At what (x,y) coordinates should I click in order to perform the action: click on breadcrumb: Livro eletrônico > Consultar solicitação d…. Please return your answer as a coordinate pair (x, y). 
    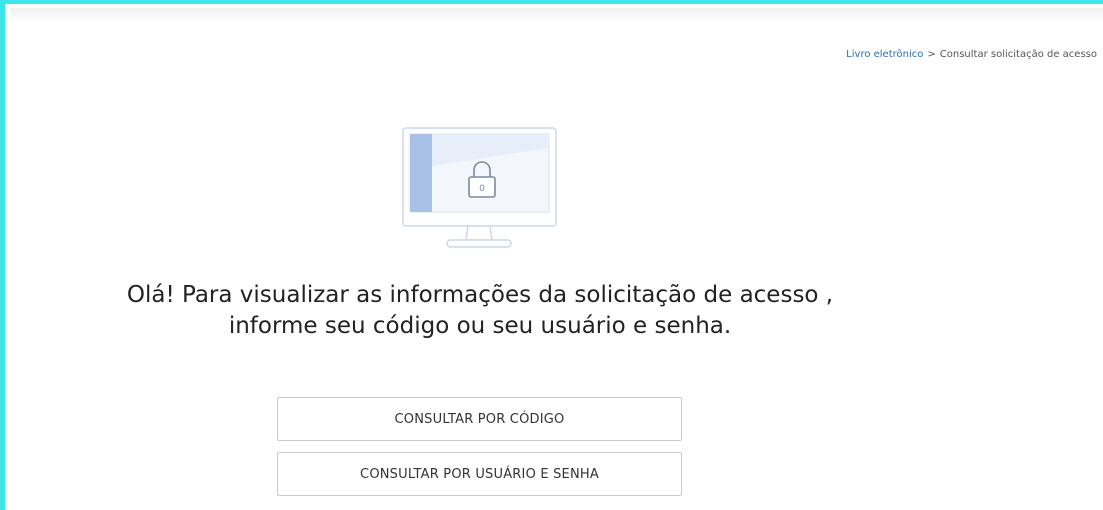
    Looking at the image, I should click on (971, 54).